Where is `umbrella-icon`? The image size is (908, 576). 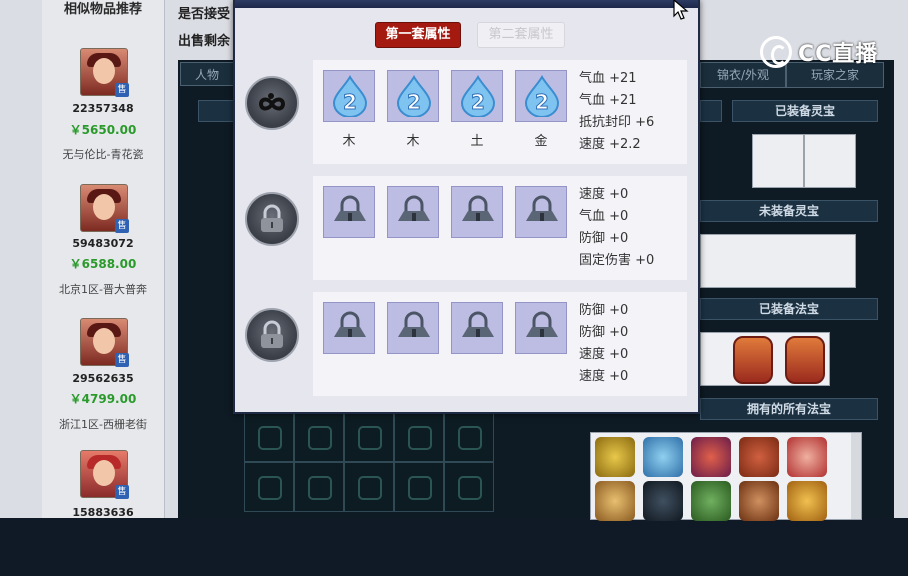 umbrella-icon is located at coordinates (711, 501).